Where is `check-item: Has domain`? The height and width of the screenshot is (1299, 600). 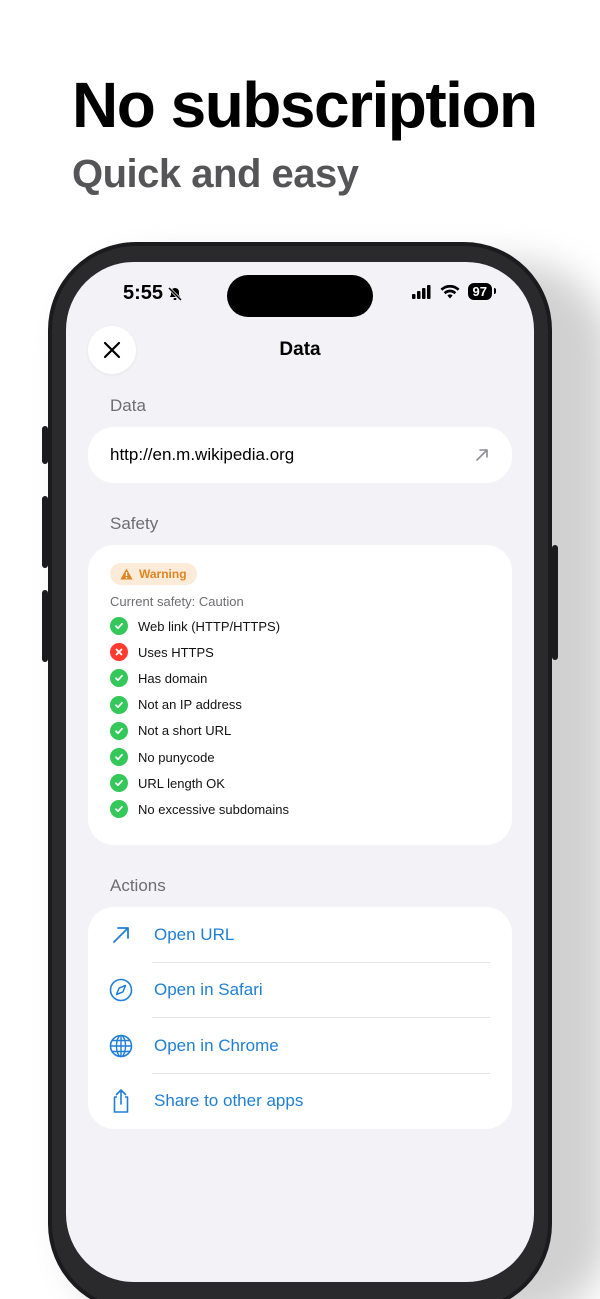 check-item: Has domain is located at coordinates (300, 678).